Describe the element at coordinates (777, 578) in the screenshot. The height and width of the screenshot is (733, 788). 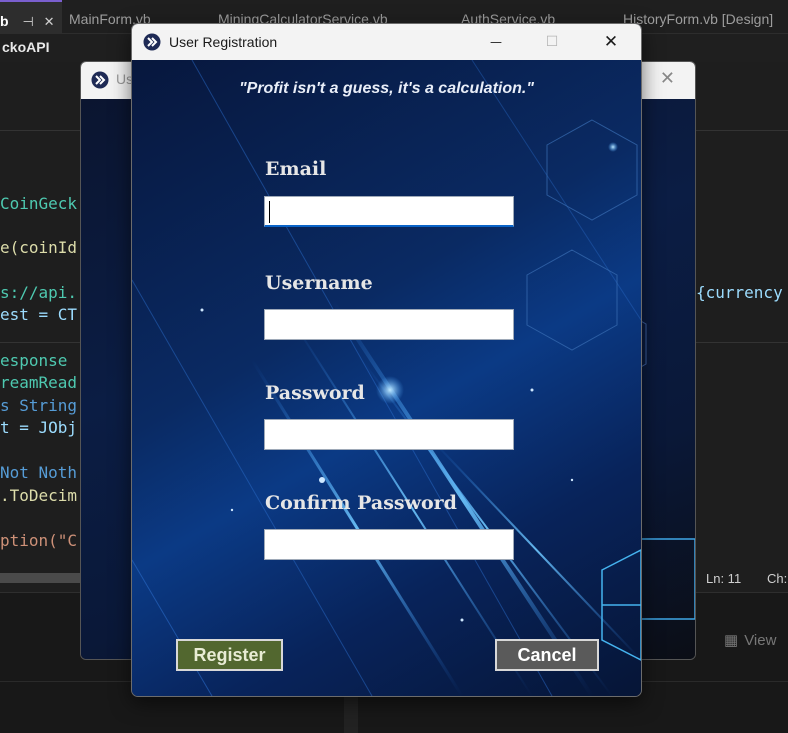
I see `column-indicator: Ch:` at that location.